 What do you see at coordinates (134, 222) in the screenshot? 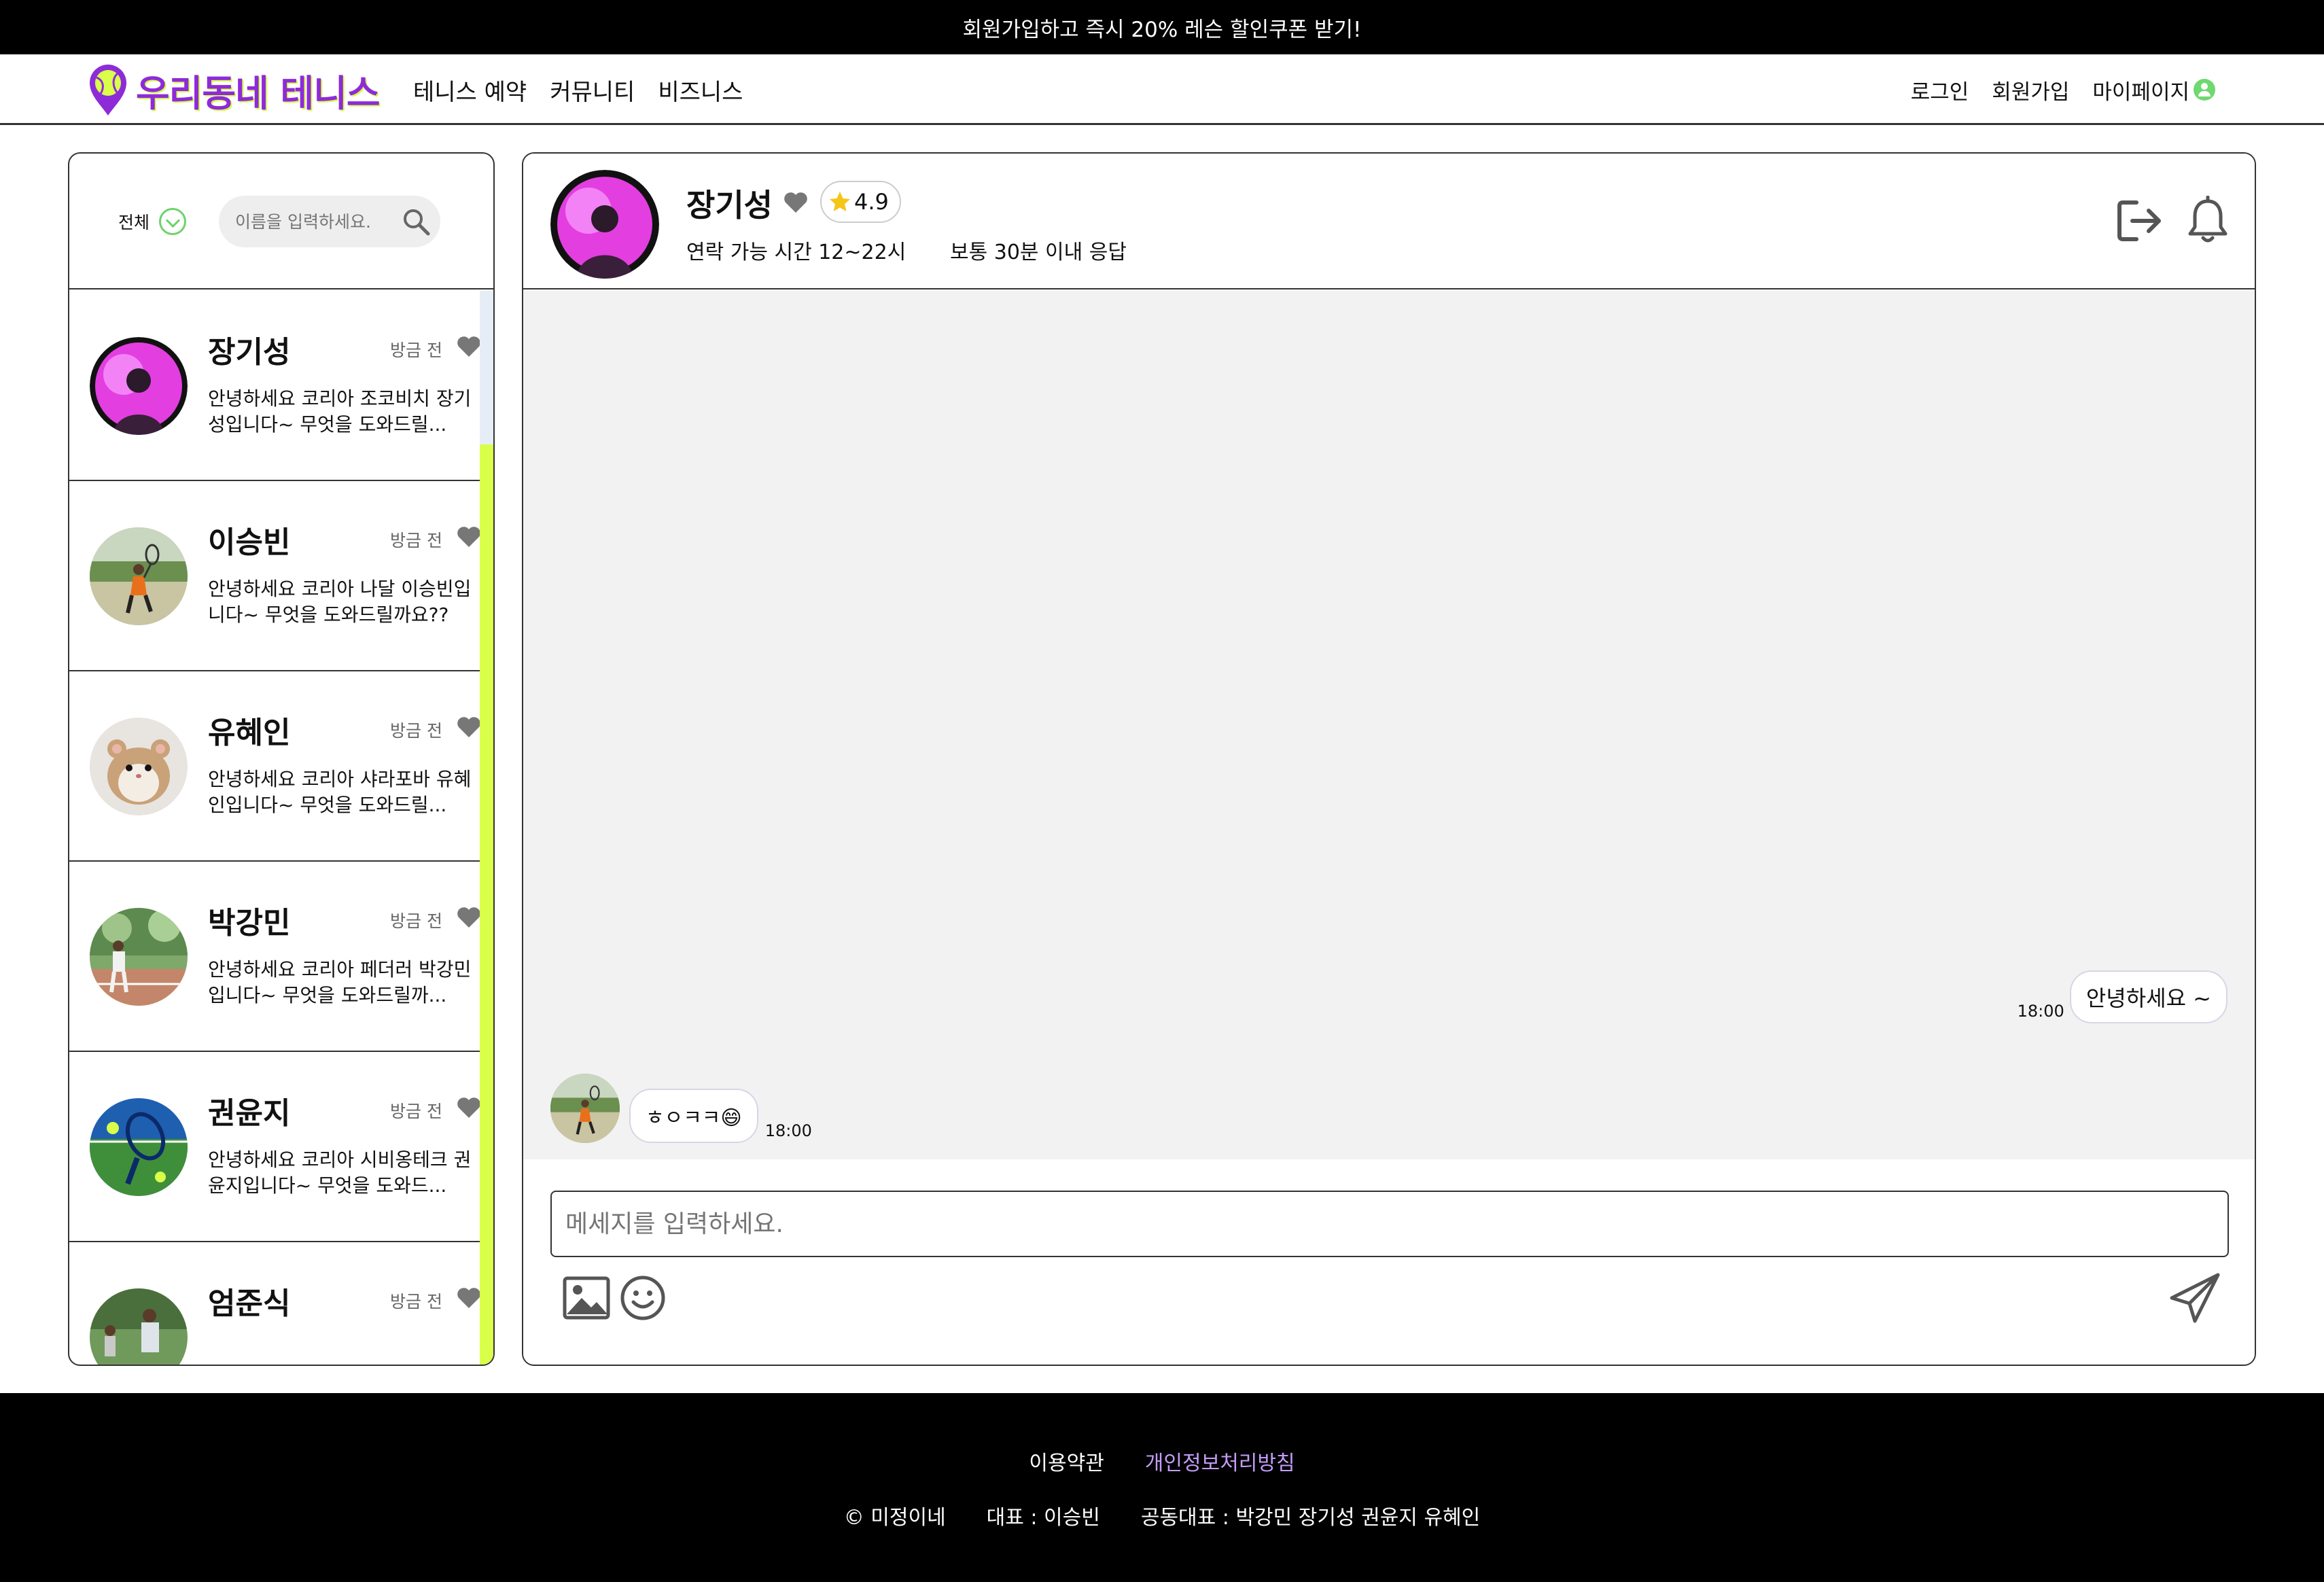
I see `filter-label: 전체` at bounding box center [134, 222].